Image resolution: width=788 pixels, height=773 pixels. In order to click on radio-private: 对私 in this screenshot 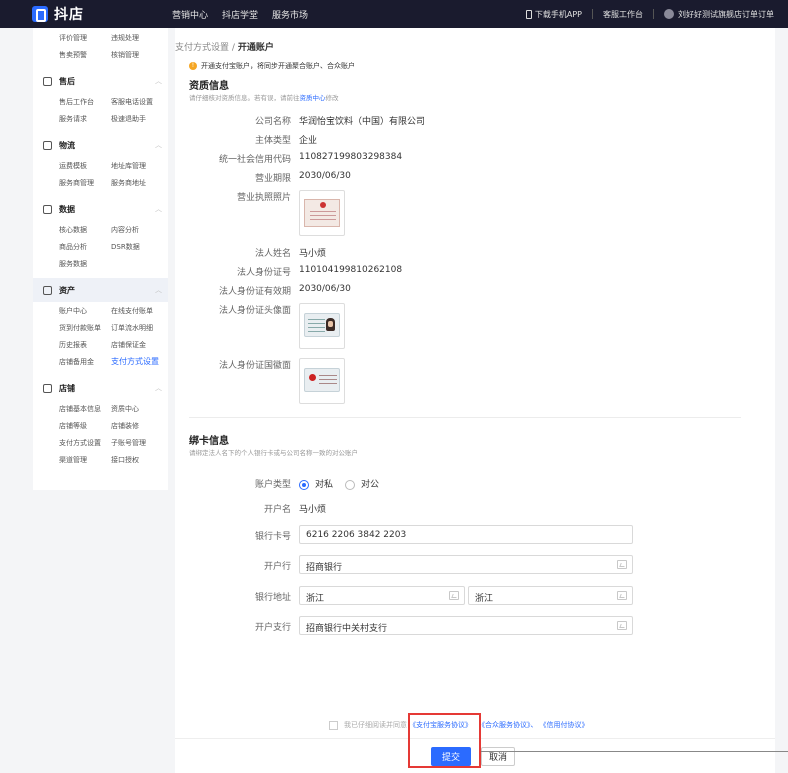, I will do `click(316, 483)`.